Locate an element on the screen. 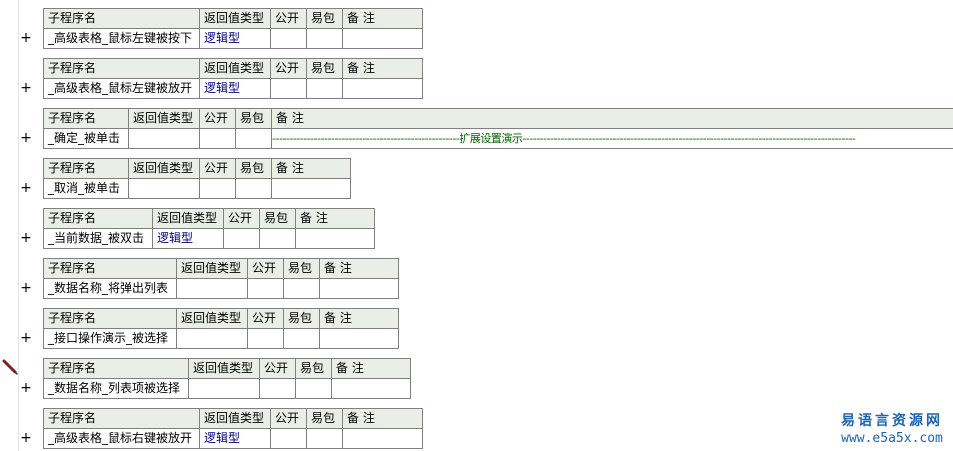 The width and height of the screenshot is (953, 451). subroutine-name-cell: _当前数据_被双击 is located at coordinates (98, 238).